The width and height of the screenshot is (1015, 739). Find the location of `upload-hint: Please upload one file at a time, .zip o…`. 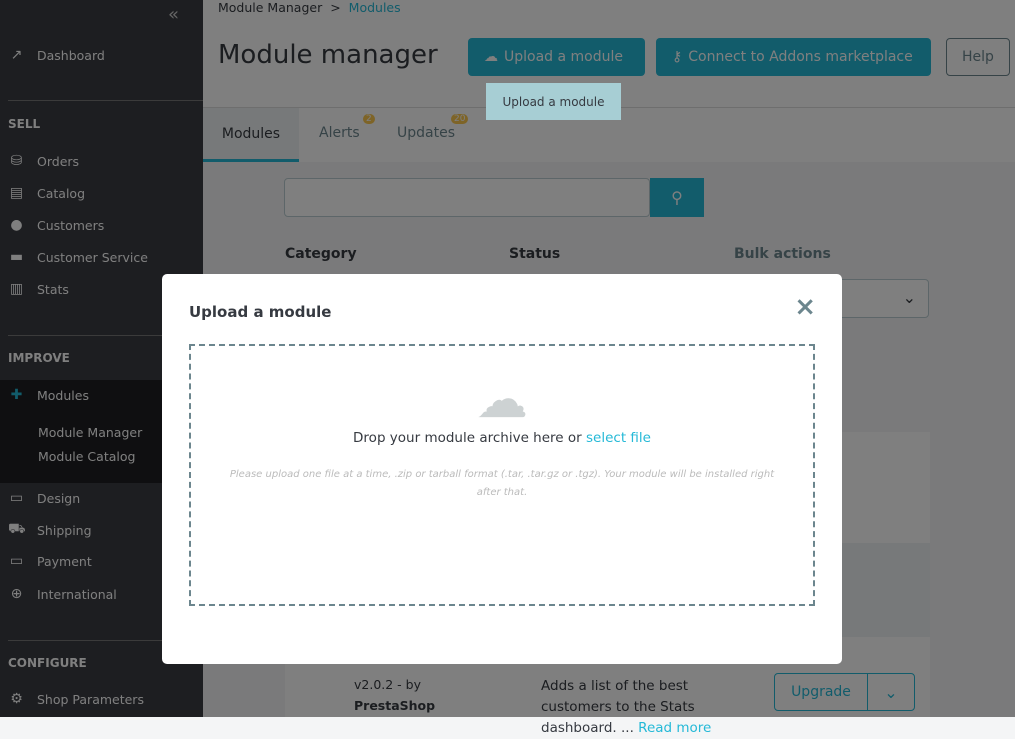

upload-hint: Please upload one file at a time, .zip o… is located at coordinates (502, 483).